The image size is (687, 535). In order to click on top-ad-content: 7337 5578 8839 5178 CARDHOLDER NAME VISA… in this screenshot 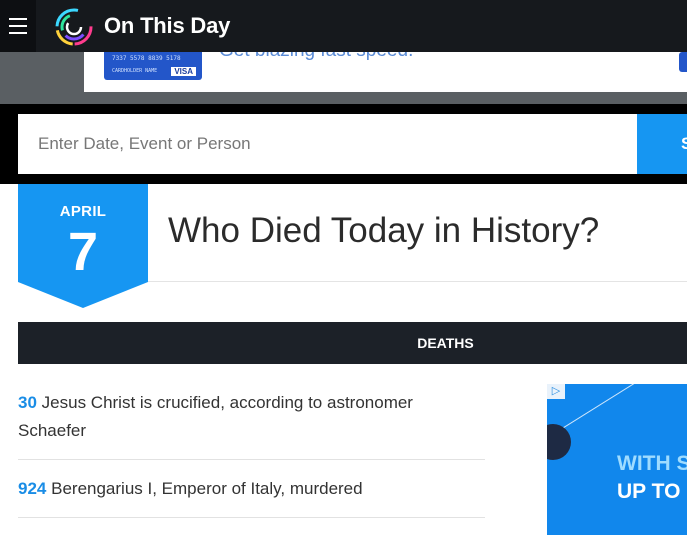, I will do `click(385, 72)`.